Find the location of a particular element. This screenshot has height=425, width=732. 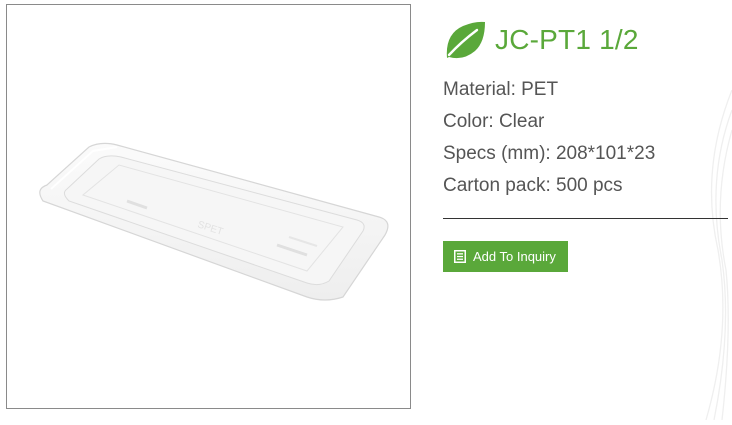

product-header: JC-PT1 1/2 is located at coordinates (541, 40).